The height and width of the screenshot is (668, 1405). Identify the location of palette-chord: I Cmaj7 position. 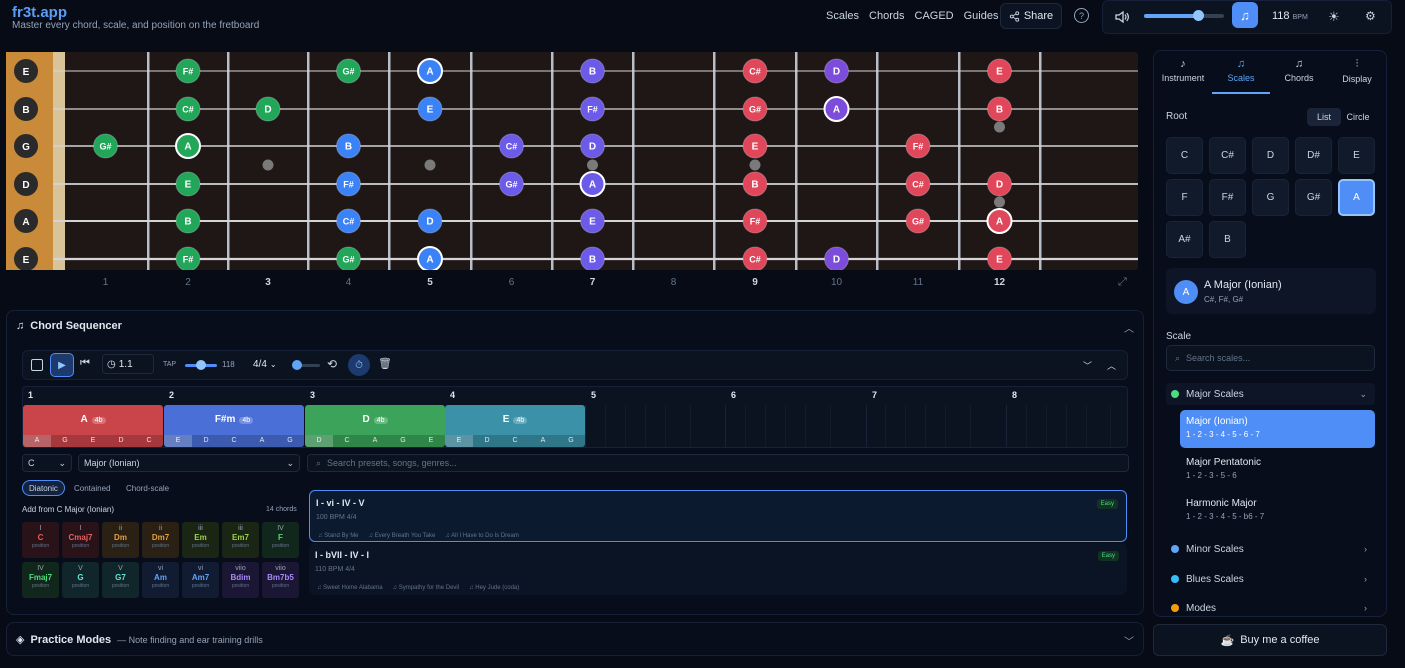
(80, 540).